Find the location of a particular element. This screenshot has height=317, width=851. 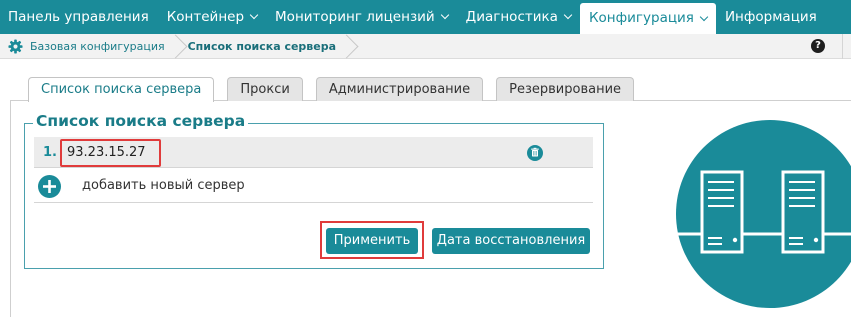

nav-item-information: Информация is located at coordinates (771, 17).